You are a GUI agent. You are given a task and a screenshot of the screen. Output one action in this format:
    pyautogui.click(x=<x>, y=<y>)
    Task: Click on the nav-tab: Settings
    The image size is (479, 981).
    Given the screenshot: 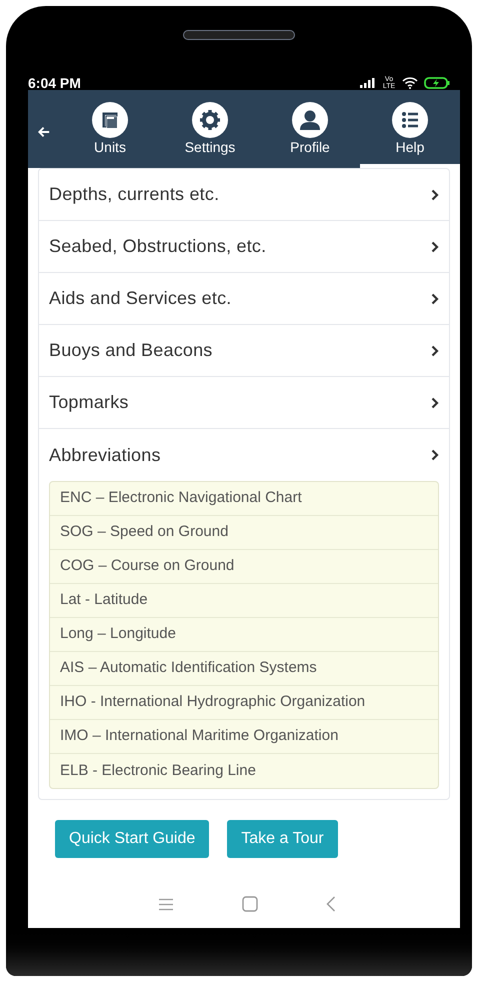 What is the action you would take?
    pyautogui.click(x=210, y=129)
    